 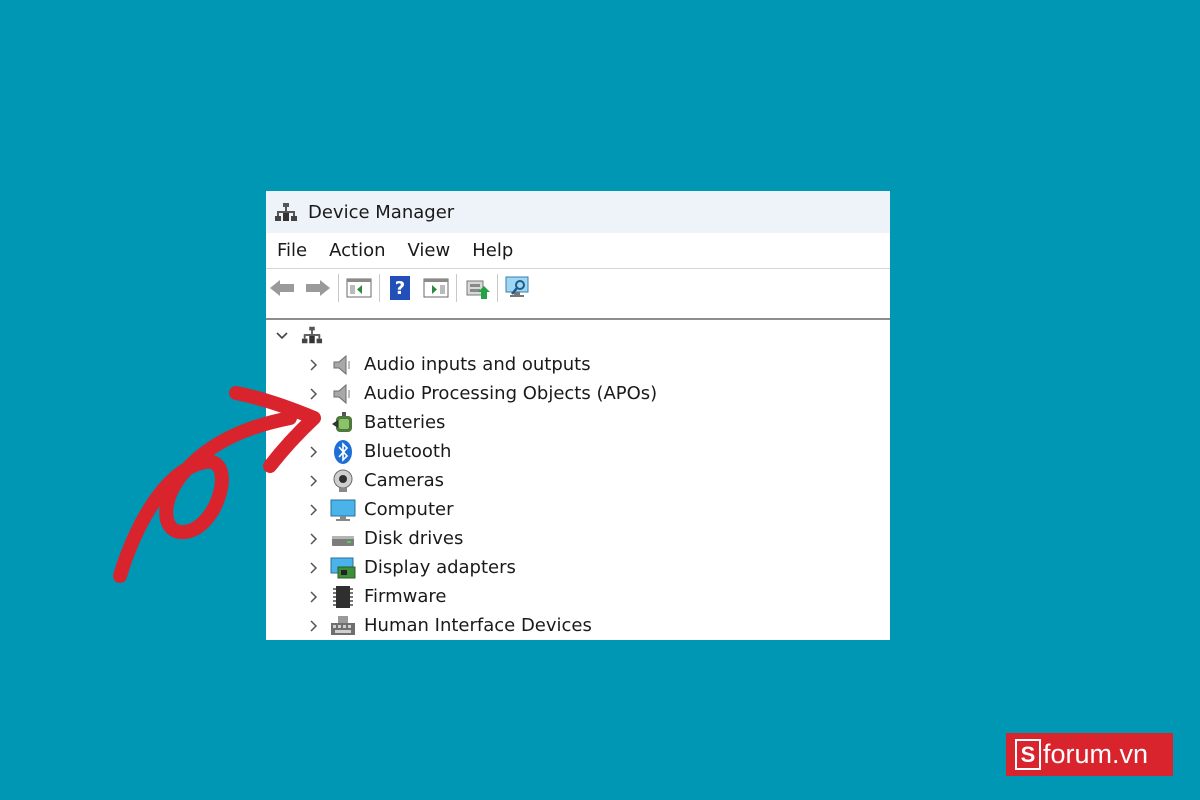 I want to click on action-pane-button, so click(x=436, y=288).